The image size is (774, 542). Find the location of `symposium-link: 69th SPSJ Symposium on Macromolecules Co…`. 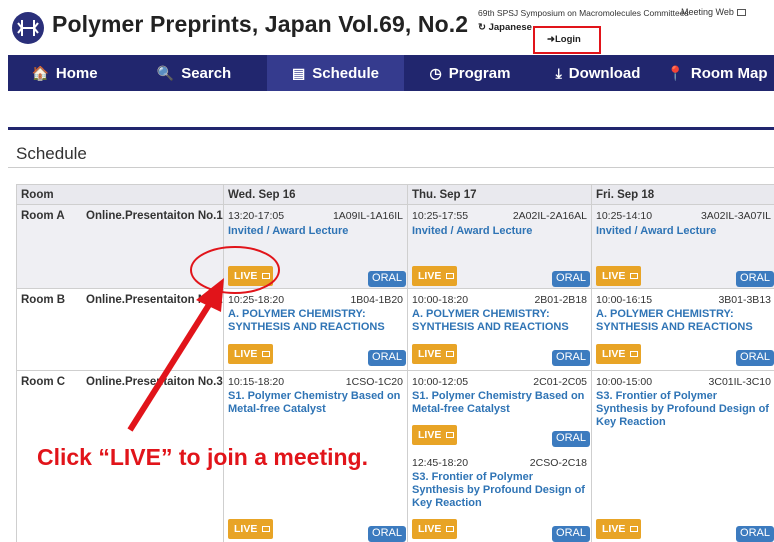

symposium-link: 69th SPSJ Symposium on Macromolecules Co… is located at coordinates (583, 13).